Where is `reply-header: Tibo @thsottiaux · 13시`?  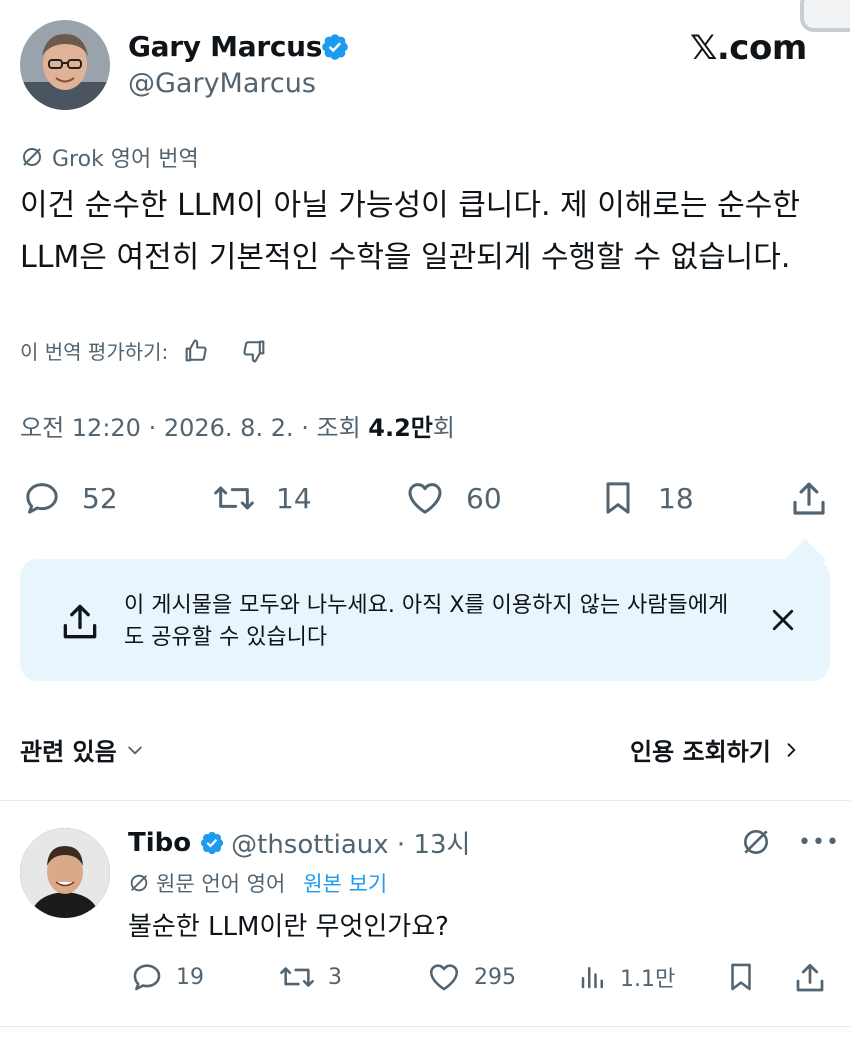
reply-header: Tibo @thsottiaux · 13시 is located at coordinates (299, 842).